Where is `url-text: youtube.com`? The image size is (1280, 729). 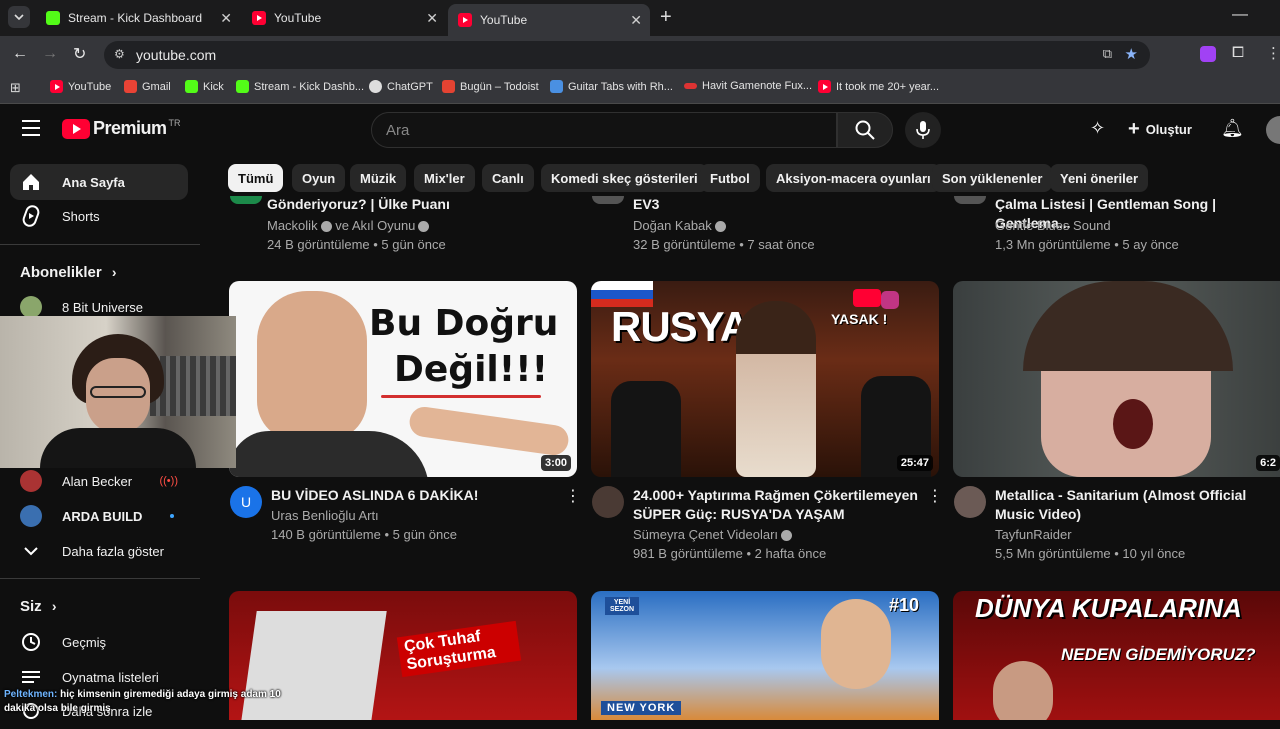
url-text: youtube.com is located at coordinates (176, 55).